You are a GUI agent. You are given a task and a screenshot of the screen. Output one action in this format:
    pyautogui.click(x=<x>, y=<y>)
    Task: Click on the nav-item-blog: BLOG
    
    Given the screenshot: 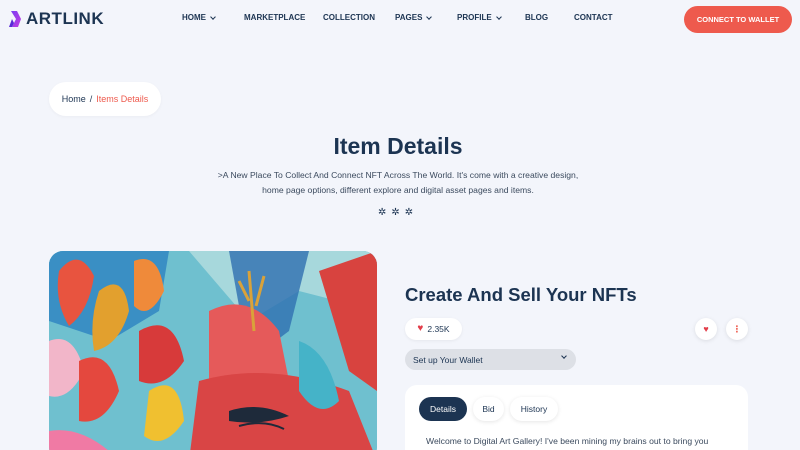 What is the action you would take?
    pyautogui.click(x=536, y=17)
    